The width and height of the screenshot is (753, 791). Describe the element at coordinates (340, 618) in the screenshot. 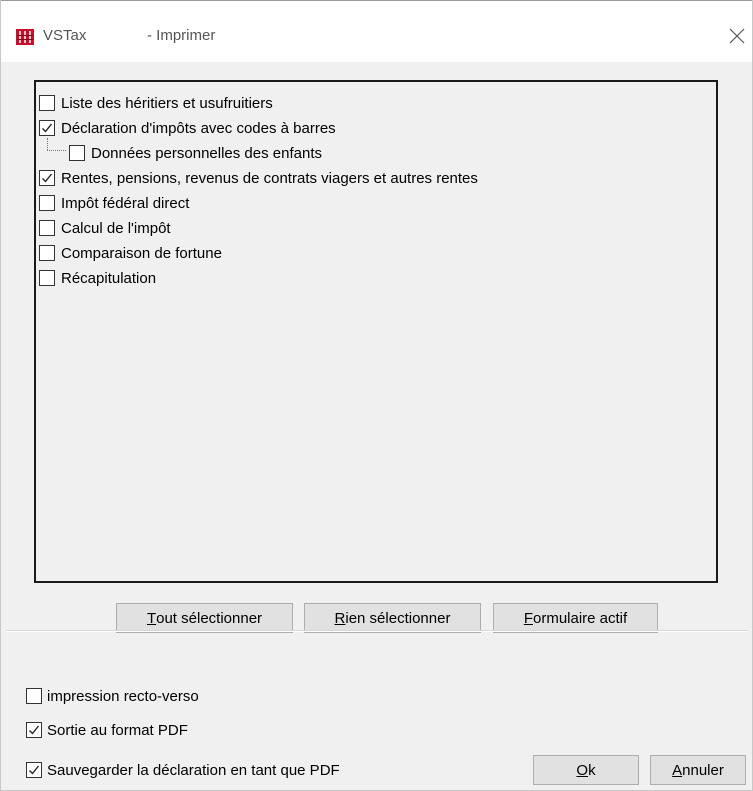

I see `select-none-mnemonic: R` at that location.